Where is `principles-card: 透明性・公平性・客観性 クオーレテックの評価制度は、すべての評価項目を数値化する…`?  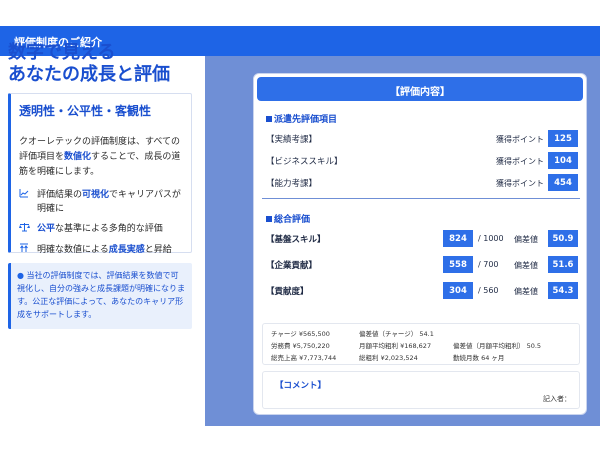 principles-card: 透明性・公平性・客観性 クオーレテックの評価制度は、すべての評価項目を数値化する… is located at coordinates (100, 174).